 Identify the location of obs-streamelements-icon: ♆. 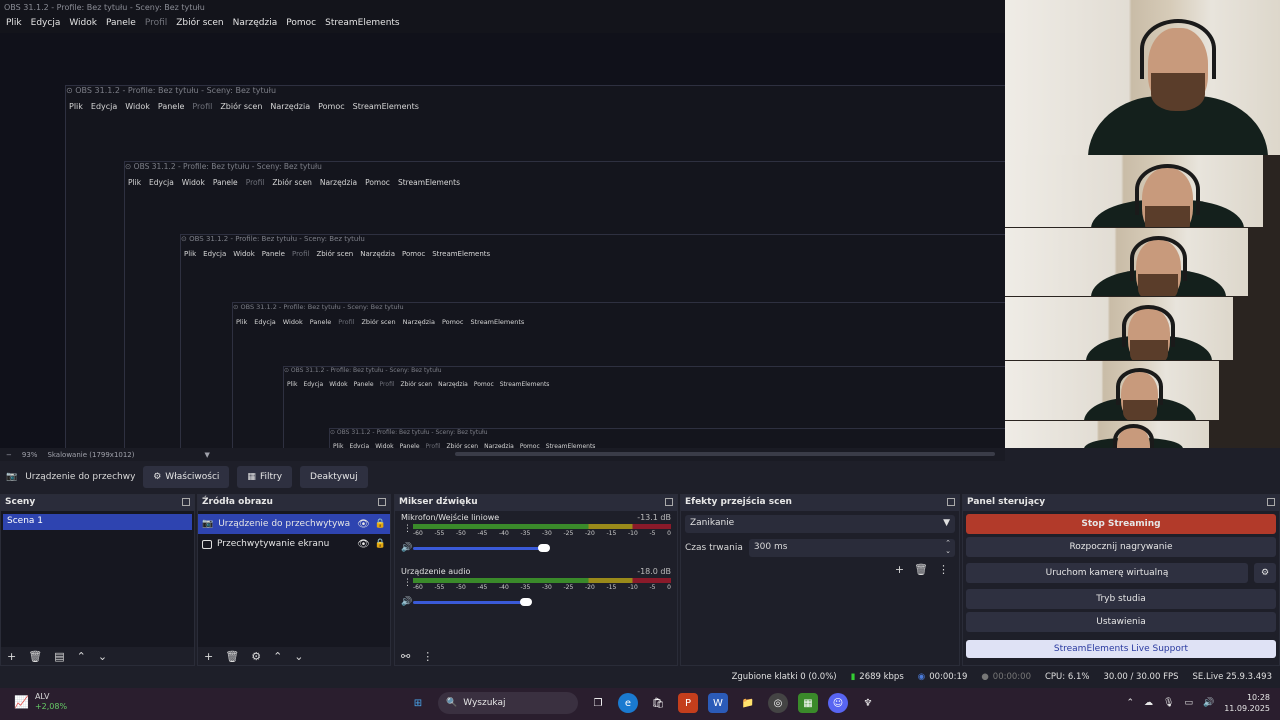
(868, 703).